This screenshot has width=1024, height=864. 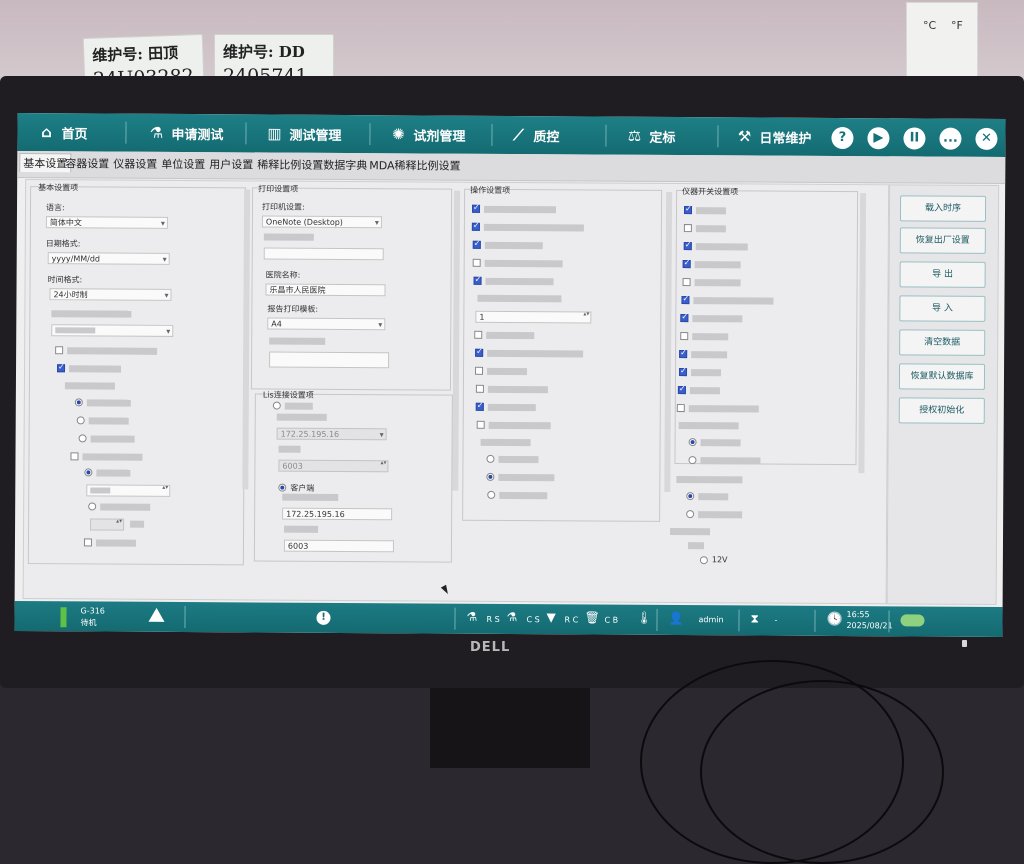 What do you see at coordinates (325, 290) in the screenshot?
I see `hospital-name-input: 乐昌市人民医院` at bounding box center [325, 290].